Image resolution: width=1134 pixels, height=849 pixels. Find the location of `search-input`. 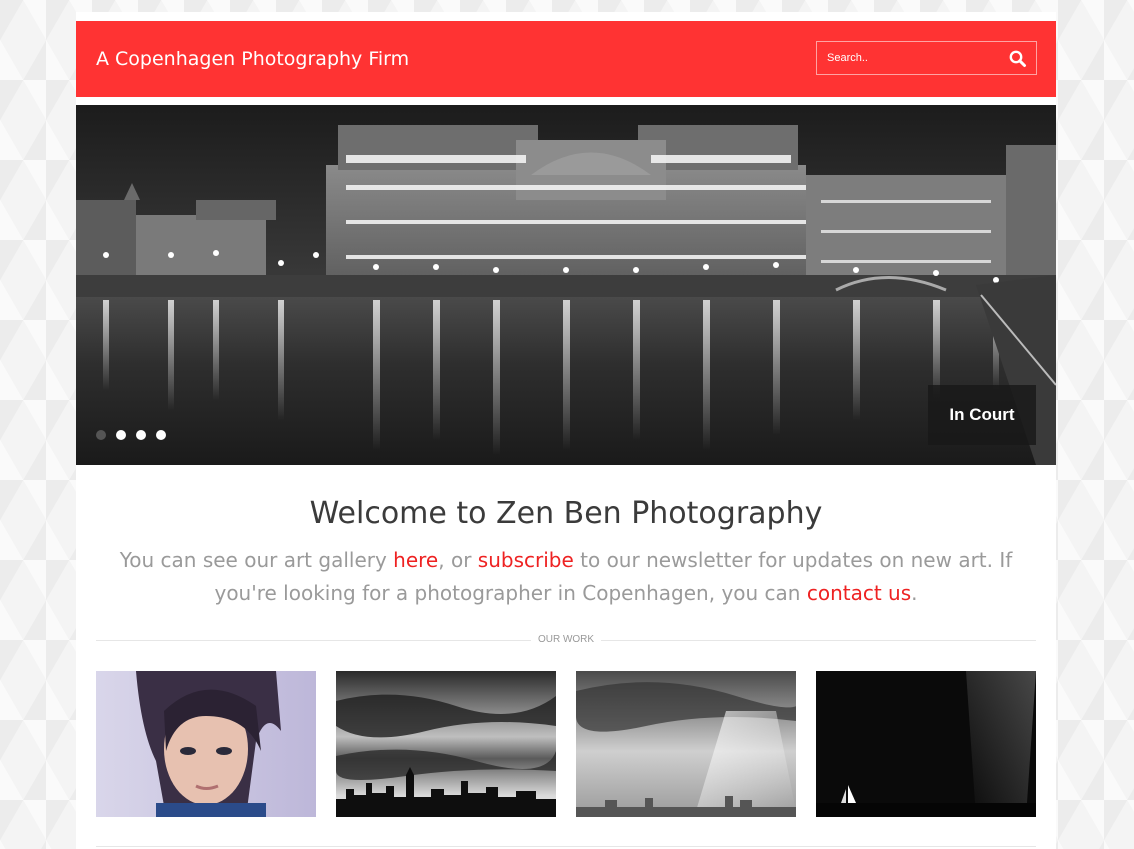

search-input is located at coordinates (907, 58).